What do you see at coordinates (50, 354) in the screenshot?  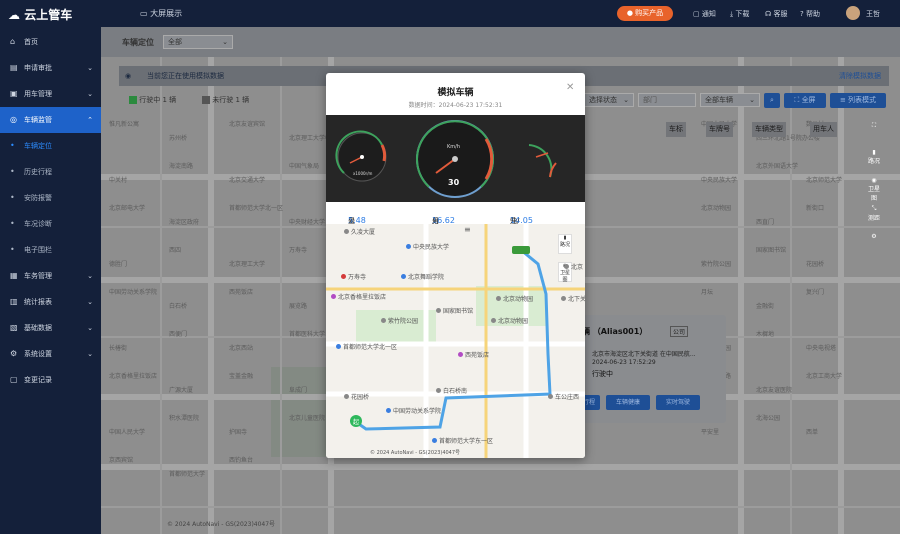 I see `sidebar-item-settings: ⚙ 系统设置 ⌄` at bounding box center [50, 354].